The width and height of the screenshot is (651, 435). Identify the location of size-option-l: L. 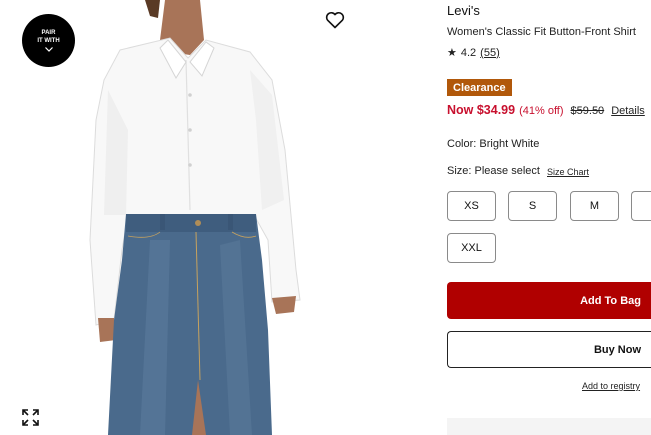
(641, 206).